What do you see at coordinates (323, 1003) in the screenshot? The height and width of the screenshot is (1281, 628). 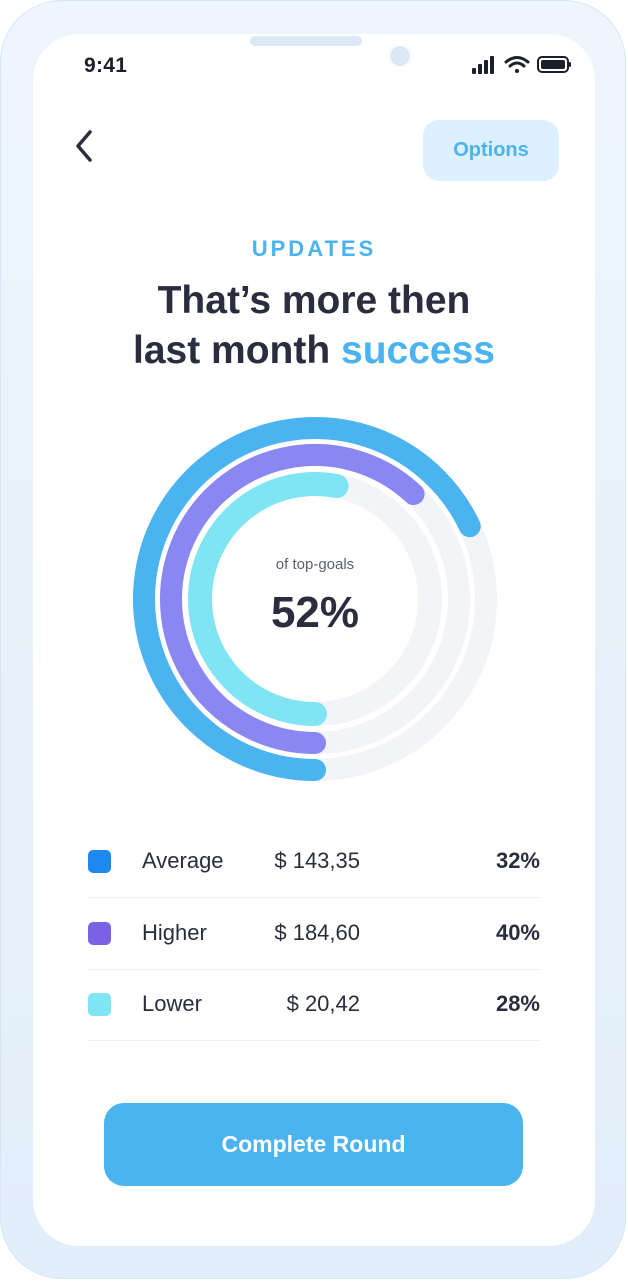 I see `legend-amount: $ 20,42` at bounding box center [323, 1003].